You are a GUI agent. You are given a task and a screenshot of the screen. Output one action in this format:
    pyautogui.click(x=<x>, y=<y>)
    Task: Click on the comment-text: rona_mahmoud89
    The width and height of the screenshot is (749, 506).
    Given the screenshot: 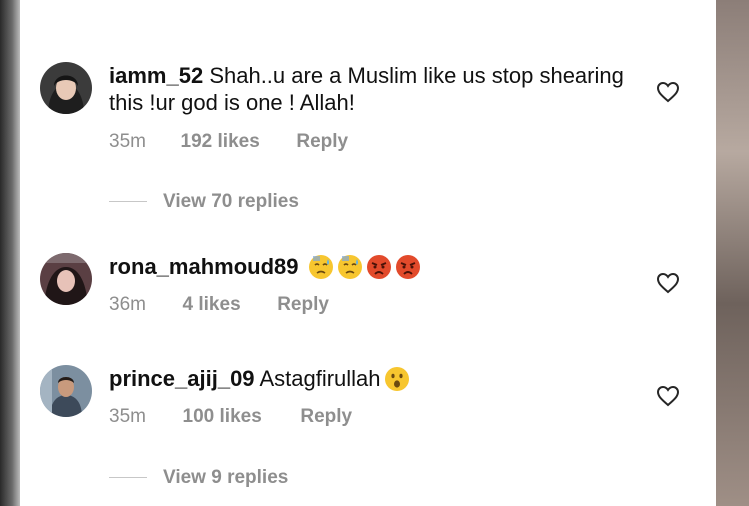 What is the action you would take?
    pyautogui.click(x=369, y=266)
    